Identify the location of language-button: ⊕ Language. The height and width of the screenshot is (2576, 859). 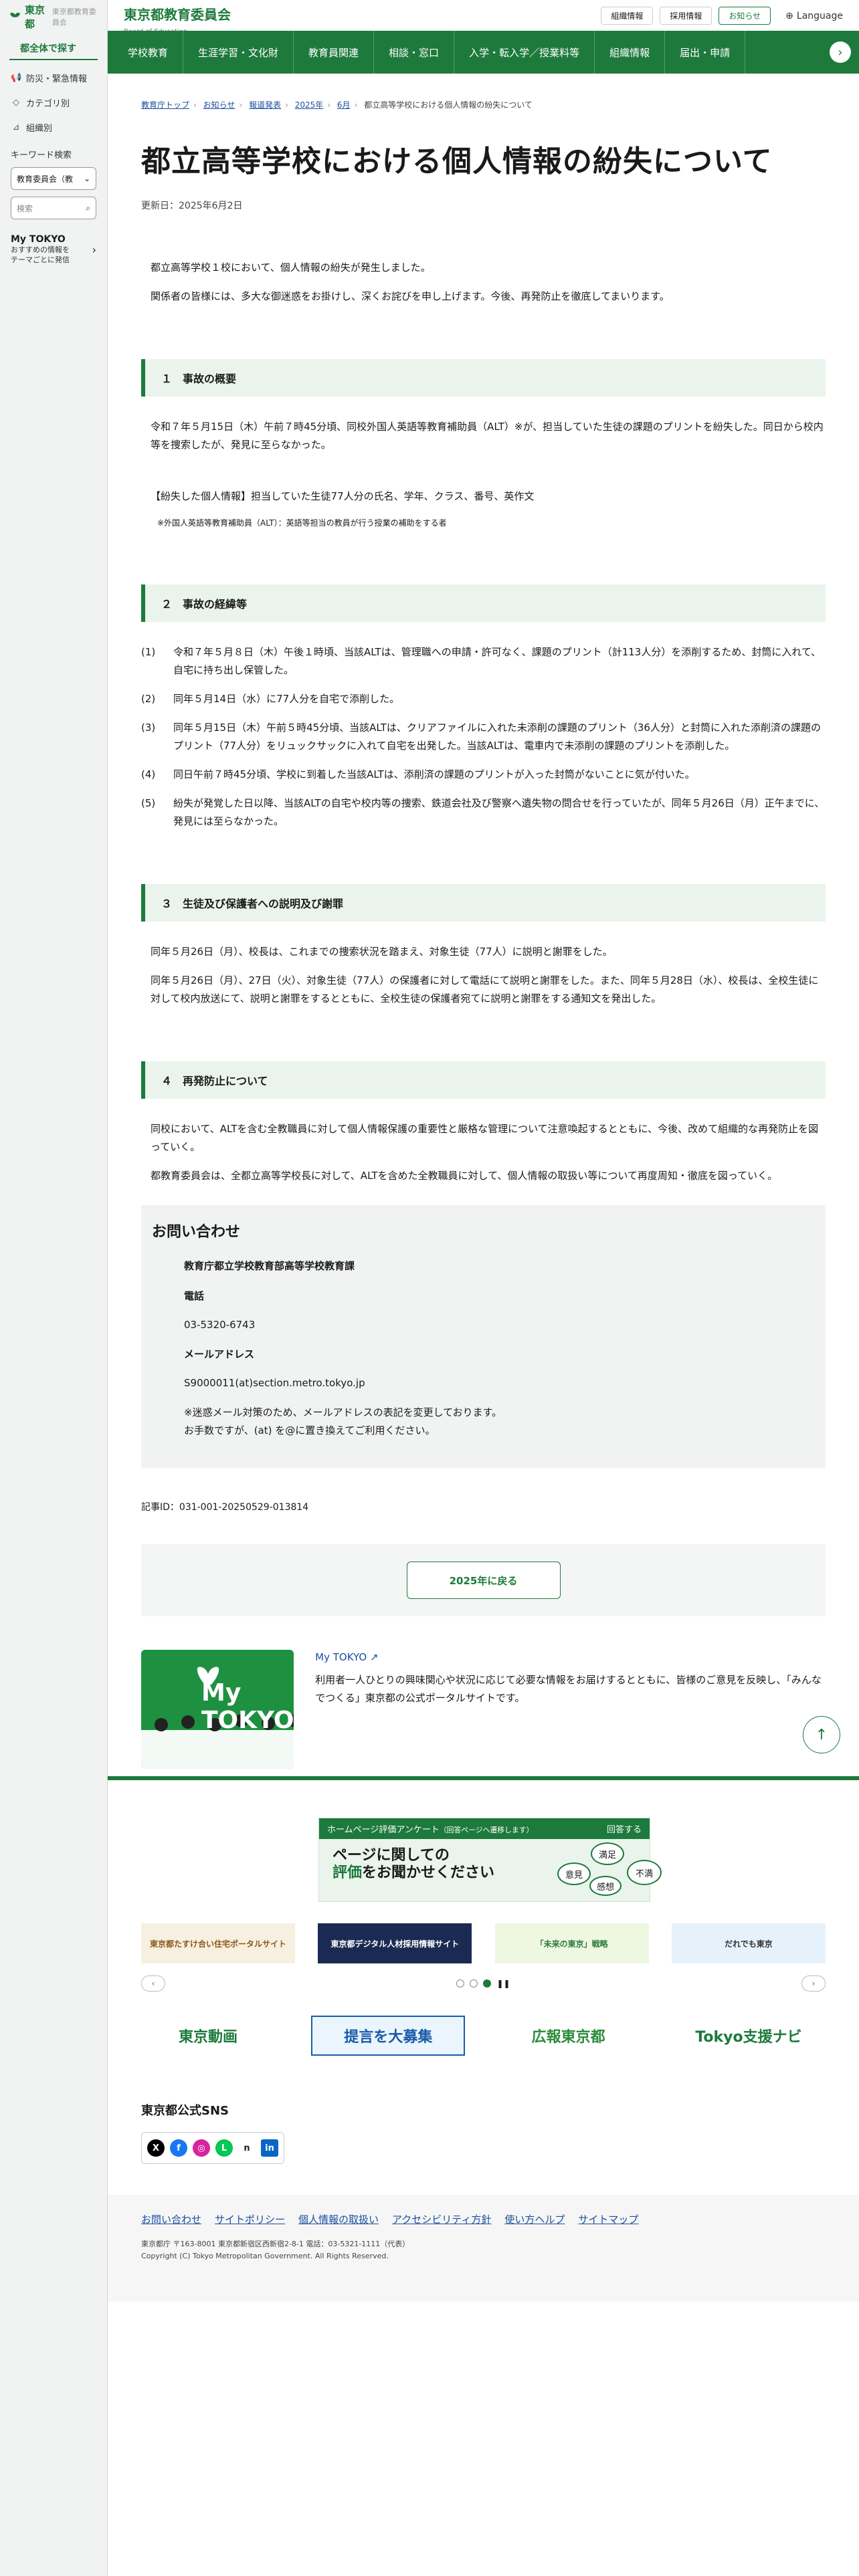
(814, 16).